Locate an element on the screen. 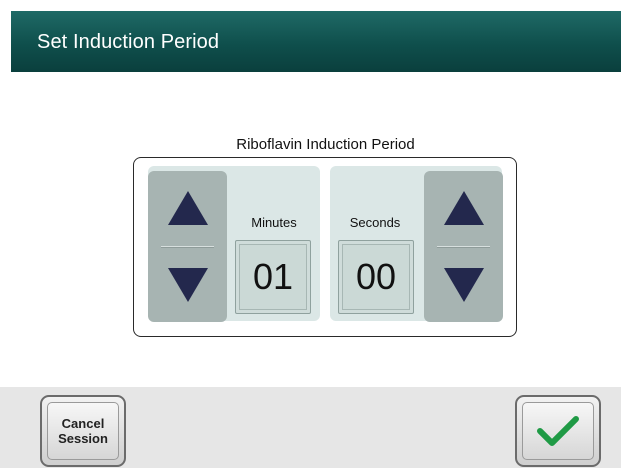 This screenshot has height=468, width=621. seconds-decrement-button is located at coordinates (463, 285).